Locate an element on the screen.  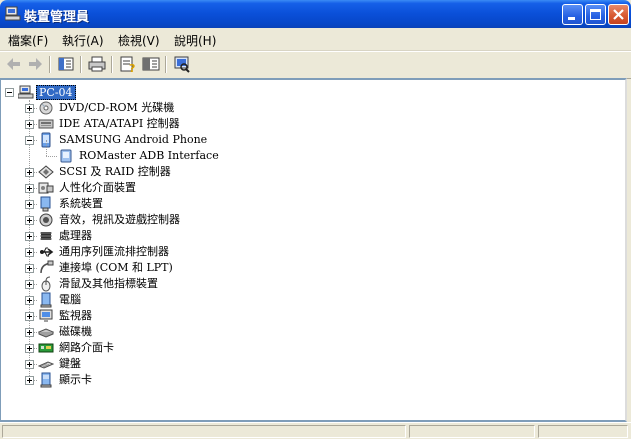
back-arrow-icon is located at coordinates (14, 64).